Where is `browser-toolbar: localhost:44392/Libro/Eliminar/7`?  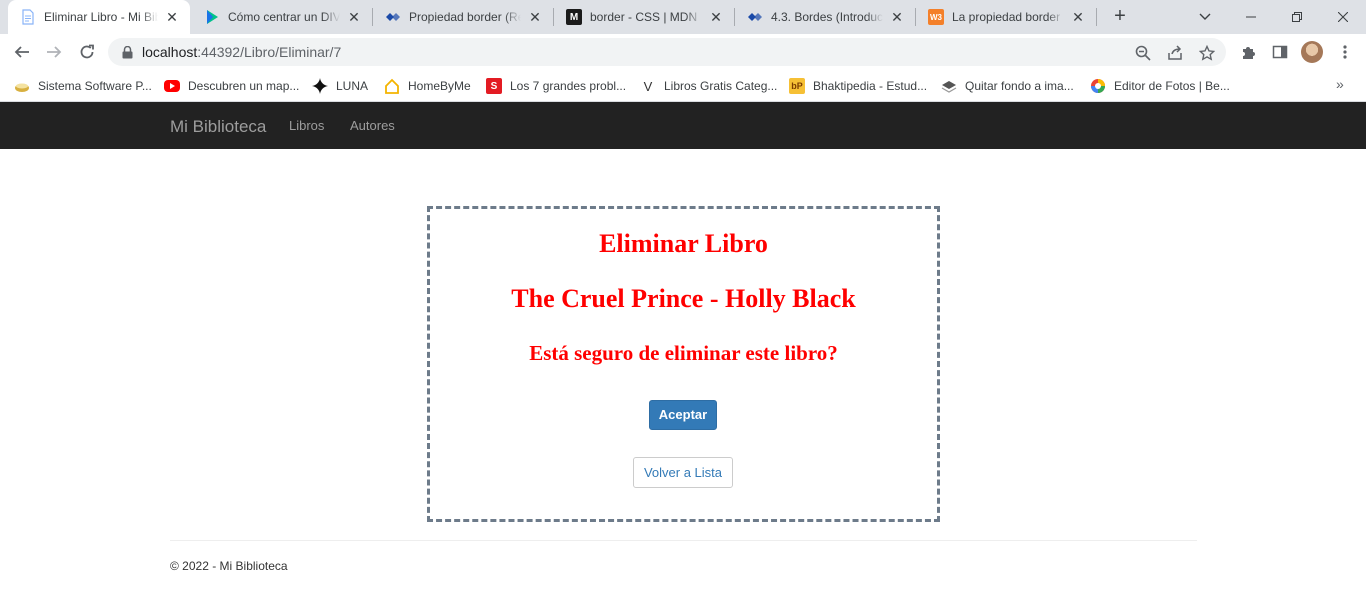
browser-toolbar: localhost:44392/Libro/Eliminar/7 is located at coordinates (683, 52).